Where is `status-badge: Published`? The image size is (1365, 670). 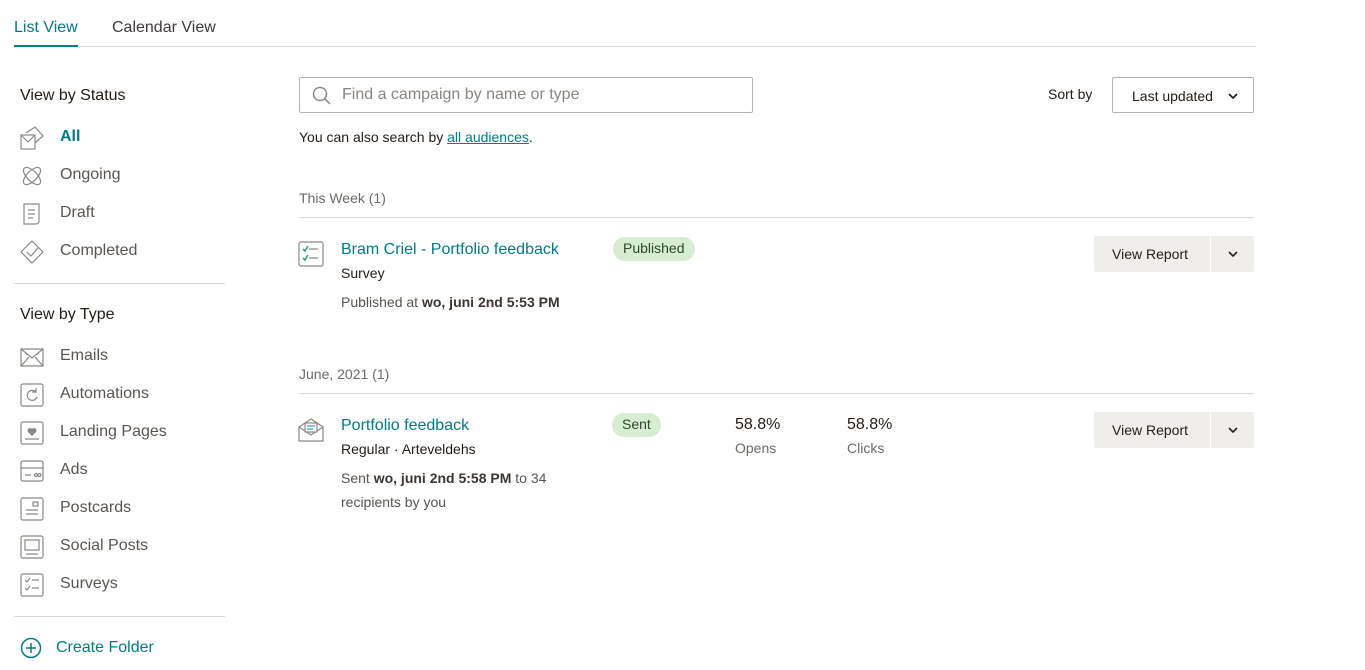
status-badge: Published is located at coordinates (654, 249).